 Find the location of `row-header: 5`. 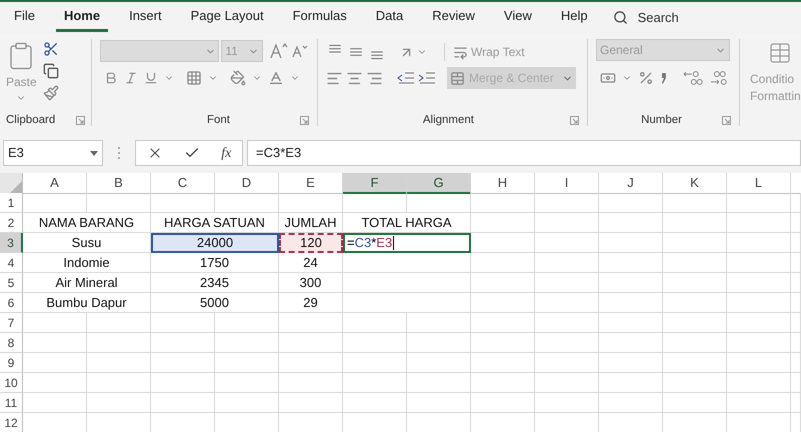

row-header: 5 is located at coordinates (11, 283).